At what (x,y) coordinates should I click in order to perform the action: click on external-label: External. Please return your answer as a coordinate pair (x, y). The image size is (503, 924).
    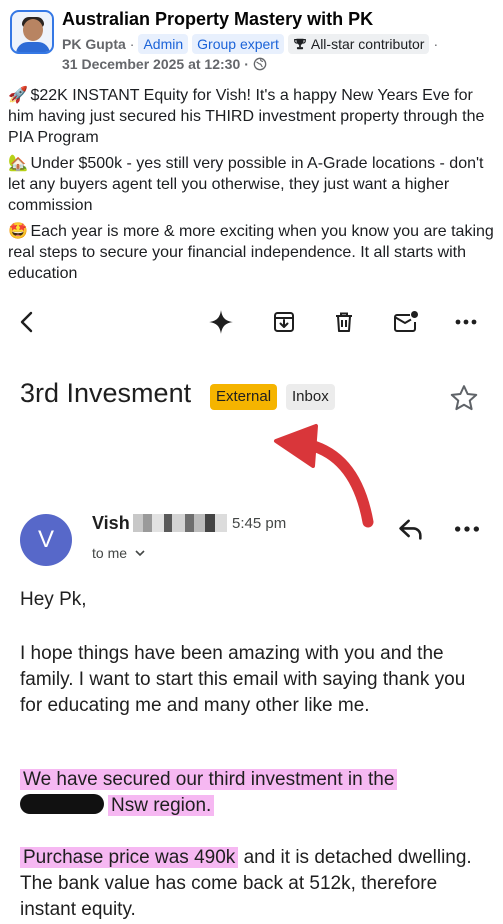
    Looking at the image, I should click on (244, 397).